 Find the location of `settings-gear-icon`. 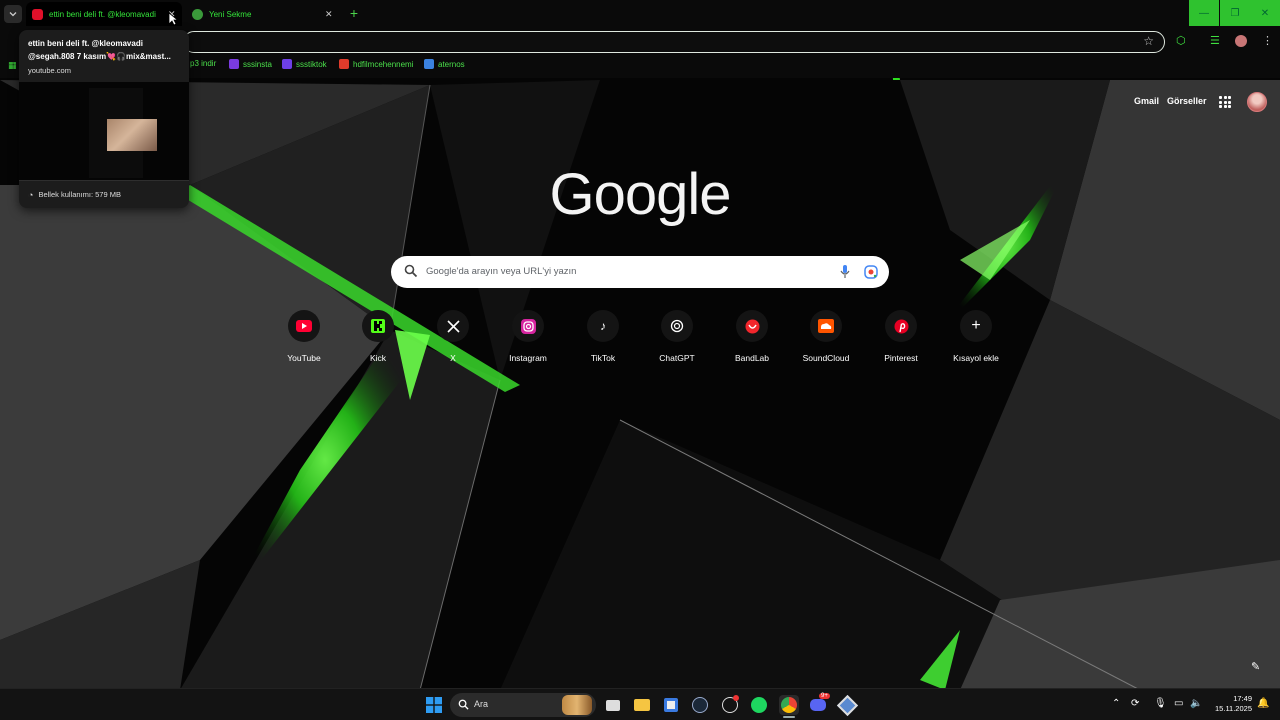

settings-gear-icon is located at coordinates (847, 705).